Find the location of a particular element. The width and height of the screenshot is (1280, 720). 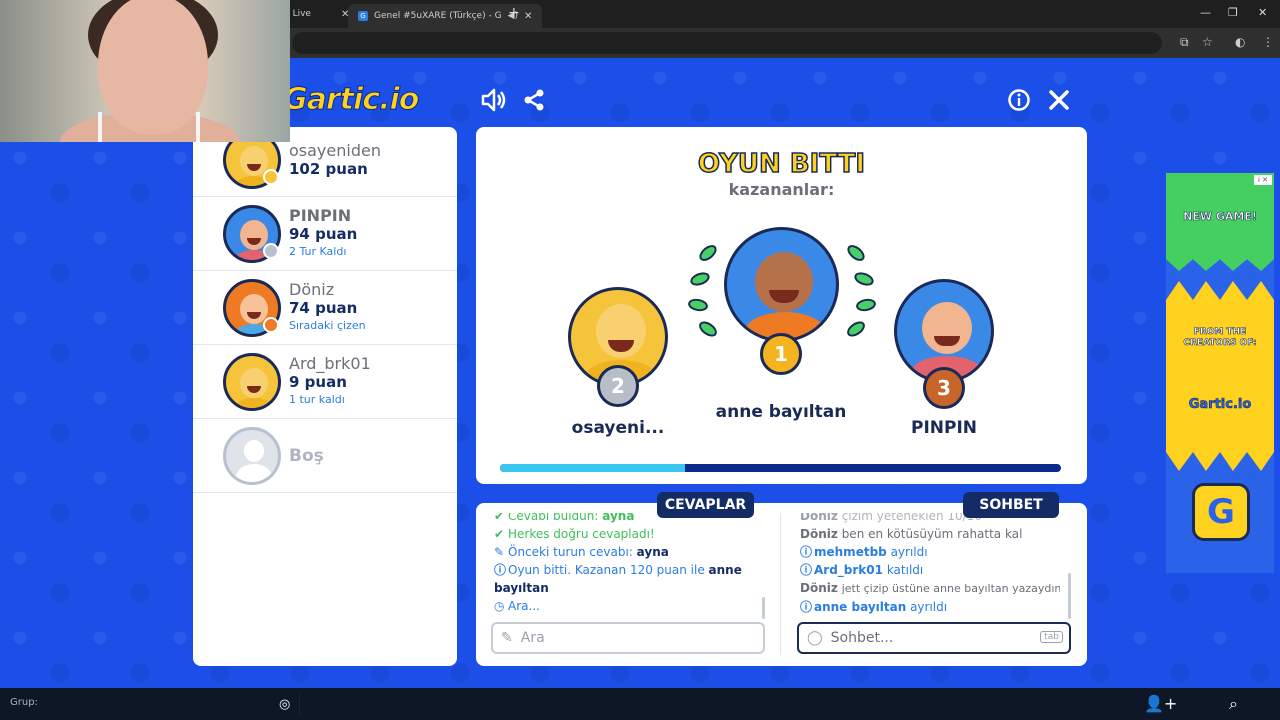

answer-input-placeholder: Ara is located at coordinates (532, 638).